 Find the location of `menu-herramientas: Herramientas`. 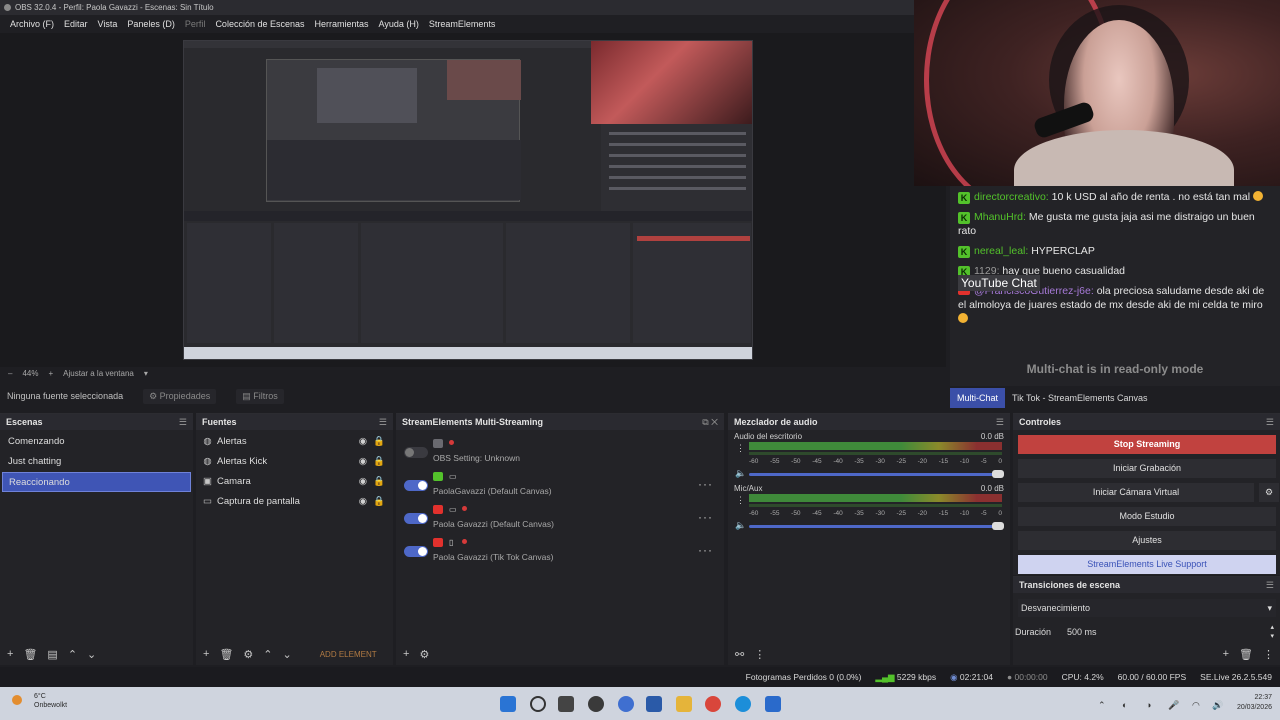

menu-herramientas: Herramientas is located at coordinates (342, 24).